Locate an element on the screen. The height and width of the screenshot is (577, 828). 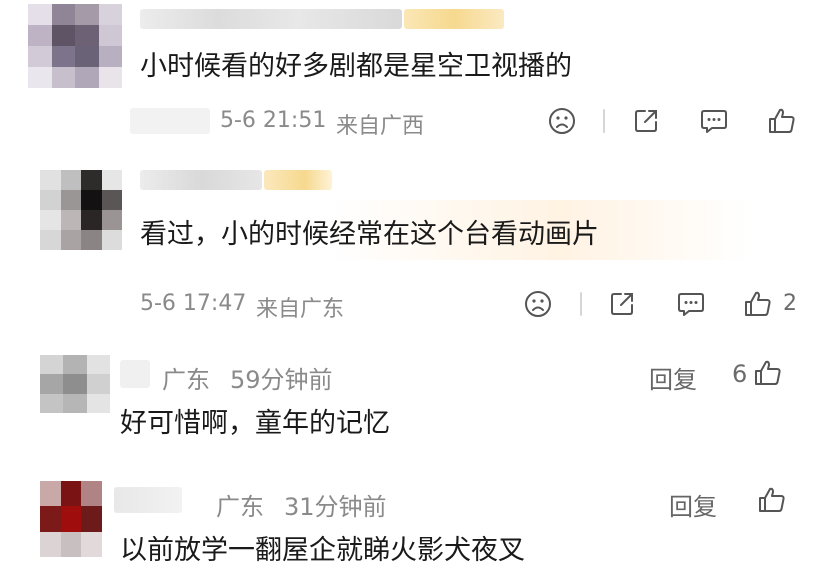
device-info-blurred is located at coordinates (170, 121).